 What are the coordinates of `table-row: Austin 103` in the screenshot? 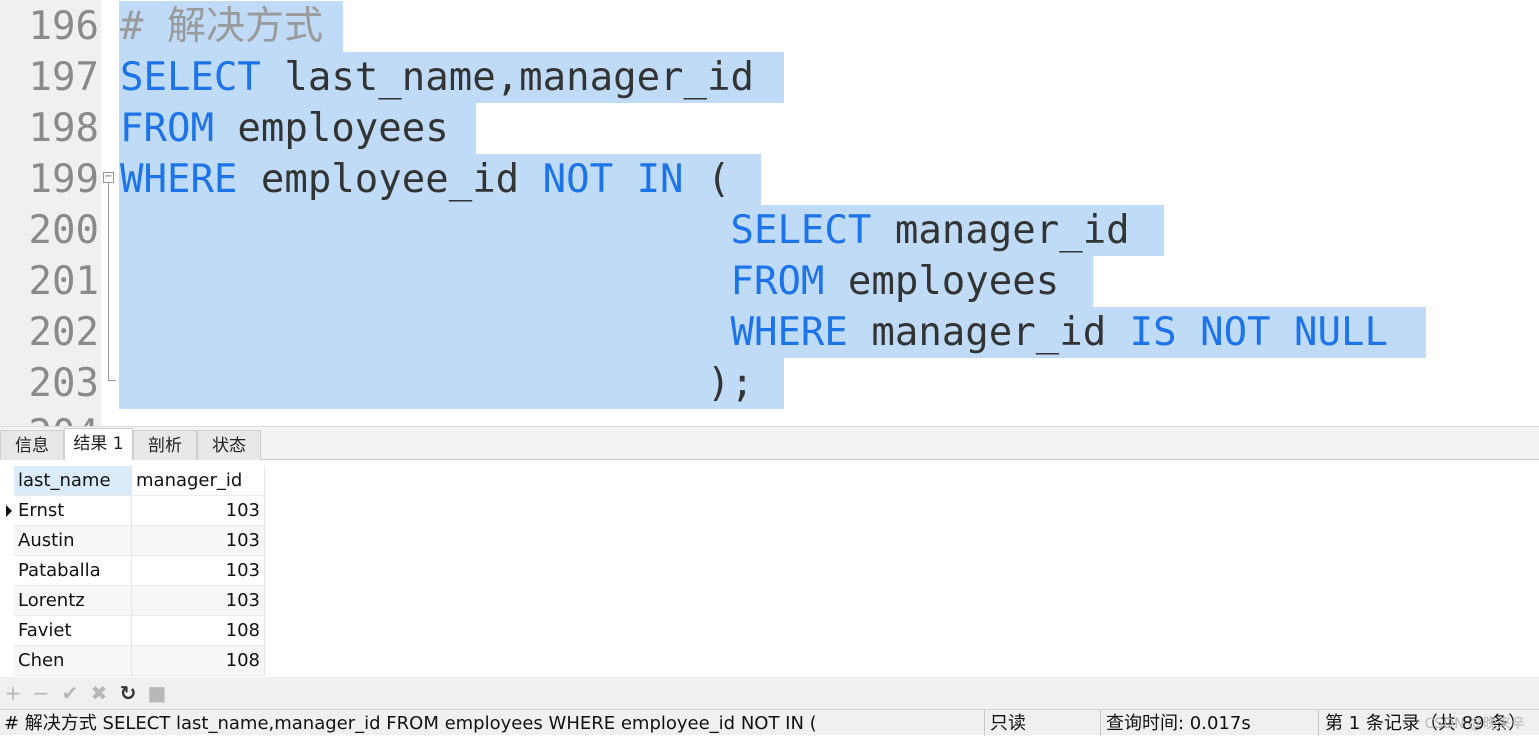 It's located at (132, 541).